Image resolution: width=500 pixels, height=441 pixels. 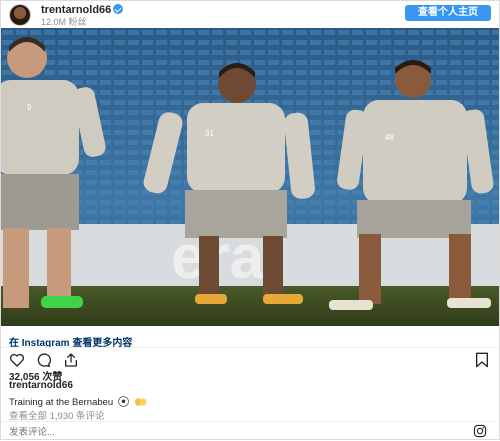 What do you see at coordinates (41, 385) in the screenshot?
I see `caption-username: trentarnold66` at bounding box center [41, 385].